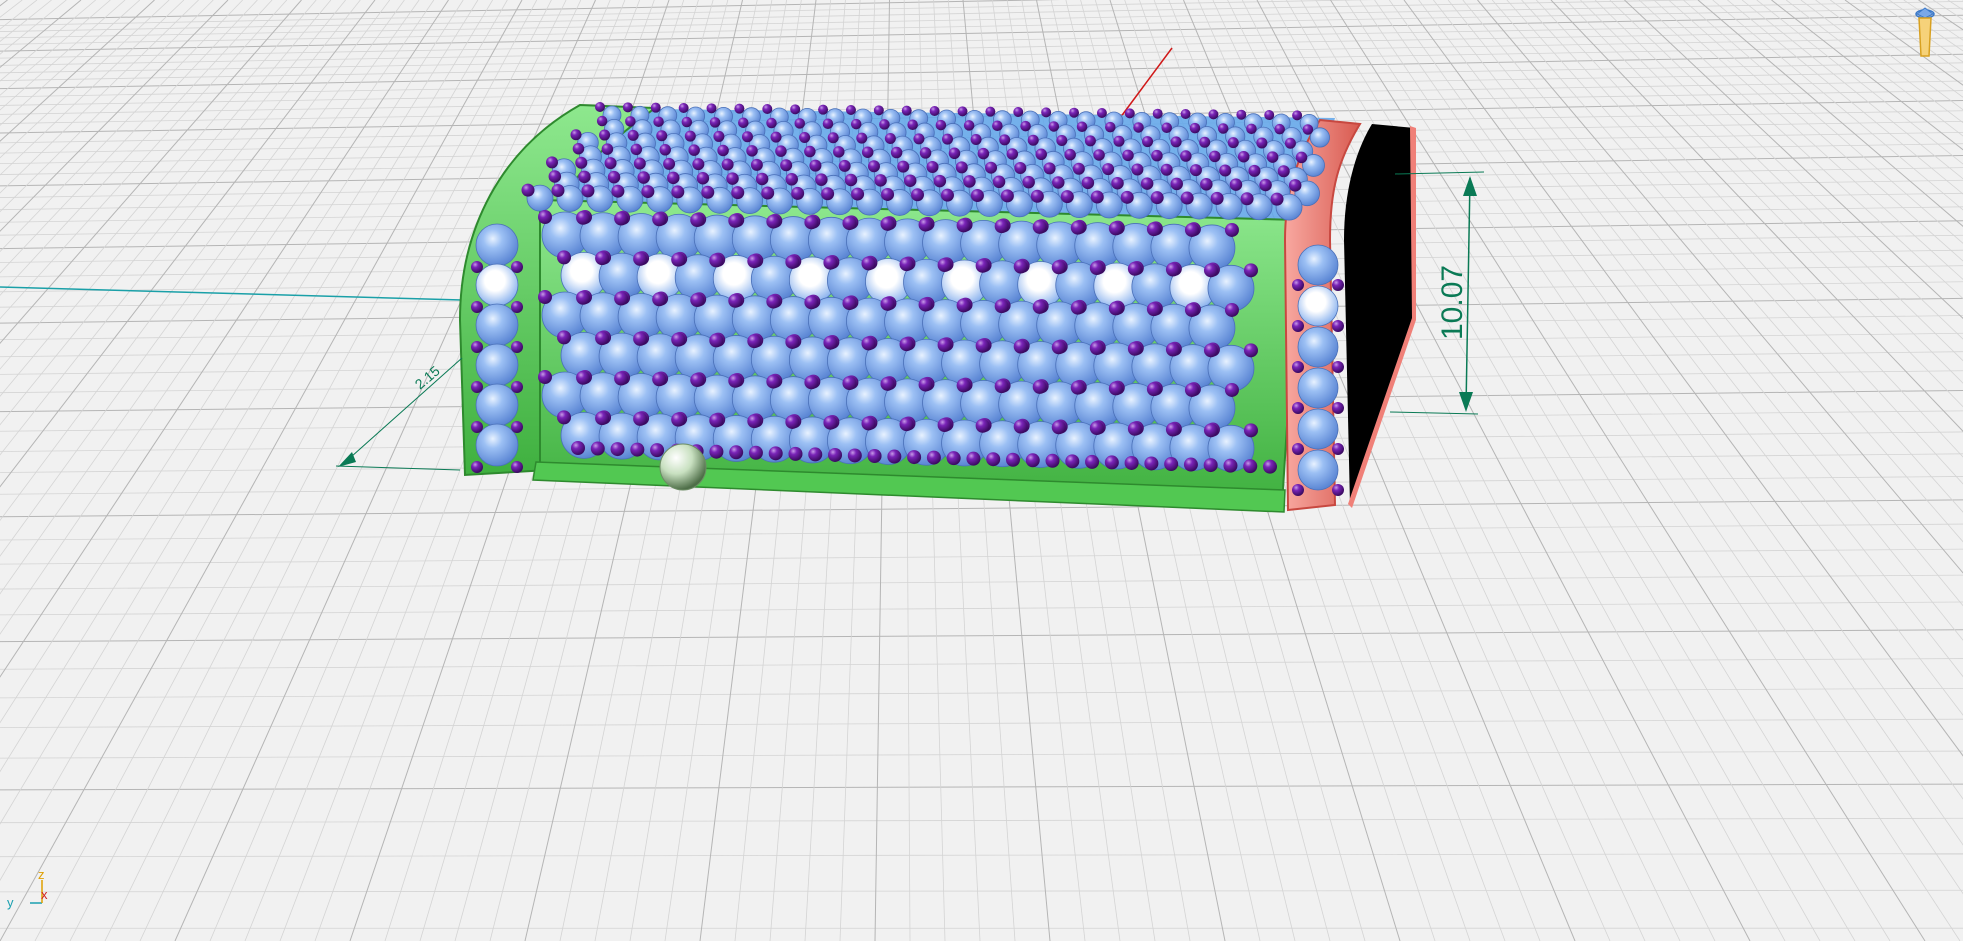 This screenshot has height=941, width=1963. Describe the element at coordinates (1925, 32) in the screenshot. I see `view-cube-icon` at that location.